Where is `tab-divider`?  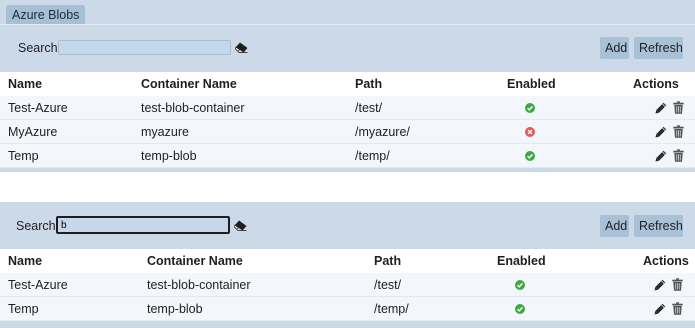
tab-divider is located at coordinates (347, 24).